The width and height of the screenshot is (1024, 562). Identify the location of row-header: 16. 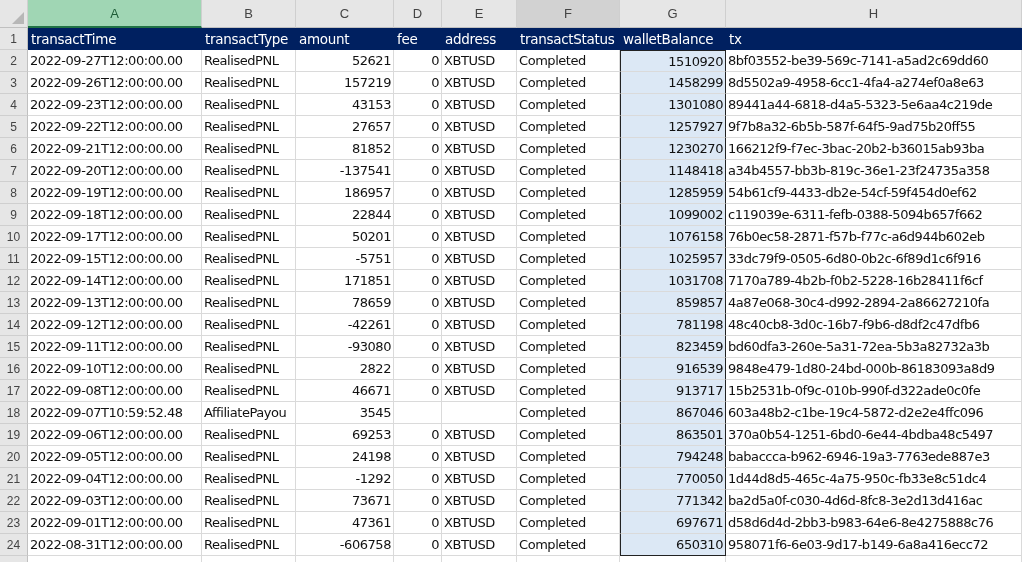
(14, 369).